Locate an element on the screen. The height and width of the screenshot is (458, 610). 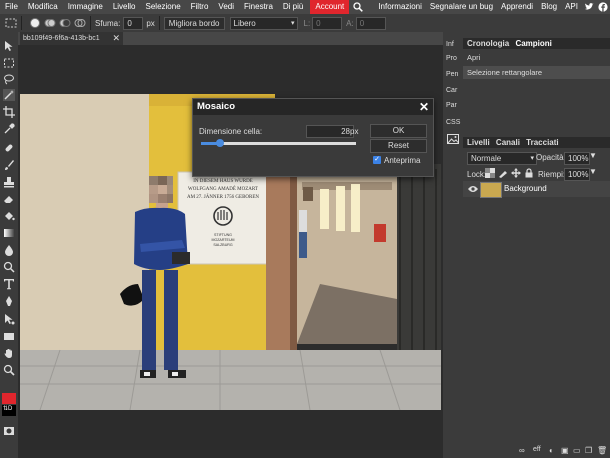
search-icon is located at coordinates (358, 7).